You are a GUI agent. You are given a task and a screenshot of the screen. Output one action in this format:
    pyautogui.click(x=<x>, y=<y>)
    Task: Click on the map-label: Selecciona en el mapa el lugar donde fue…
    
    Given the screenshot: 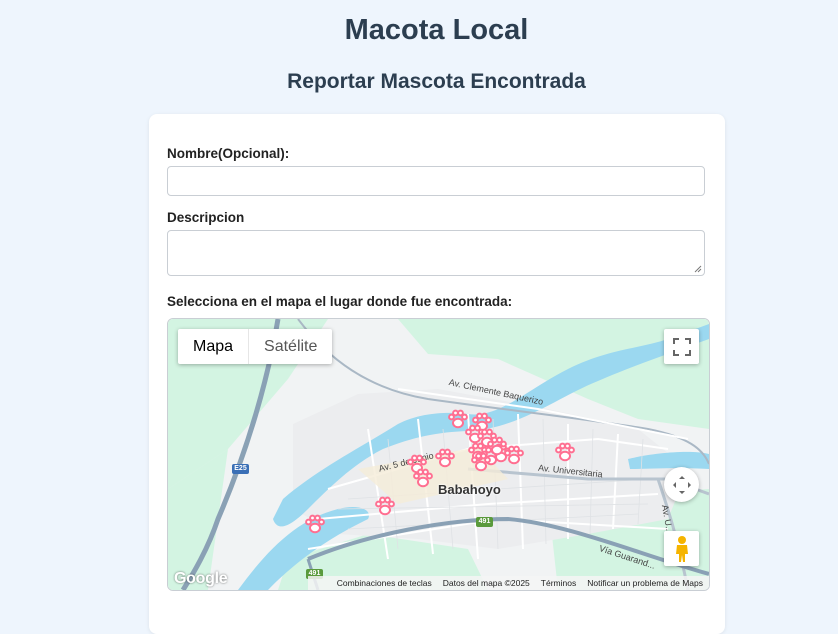 What is the action you would take?
    pyautogui.click(x=340, y=301)
    